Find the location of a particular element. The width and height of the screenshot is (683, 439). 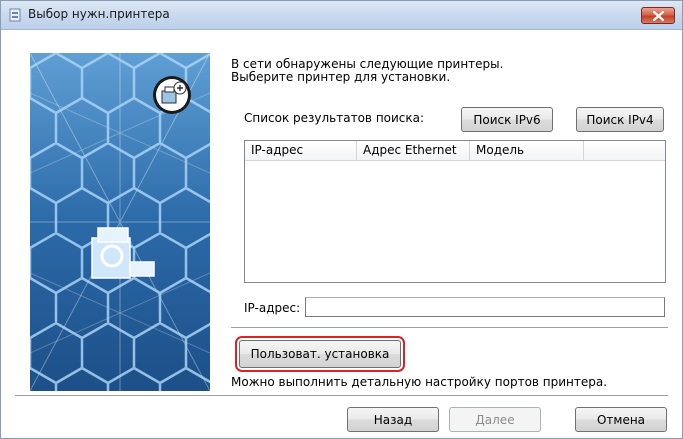

intro-text-line1: В сети обнаружены следующие принтеры. is located at coordinates (367, 64).